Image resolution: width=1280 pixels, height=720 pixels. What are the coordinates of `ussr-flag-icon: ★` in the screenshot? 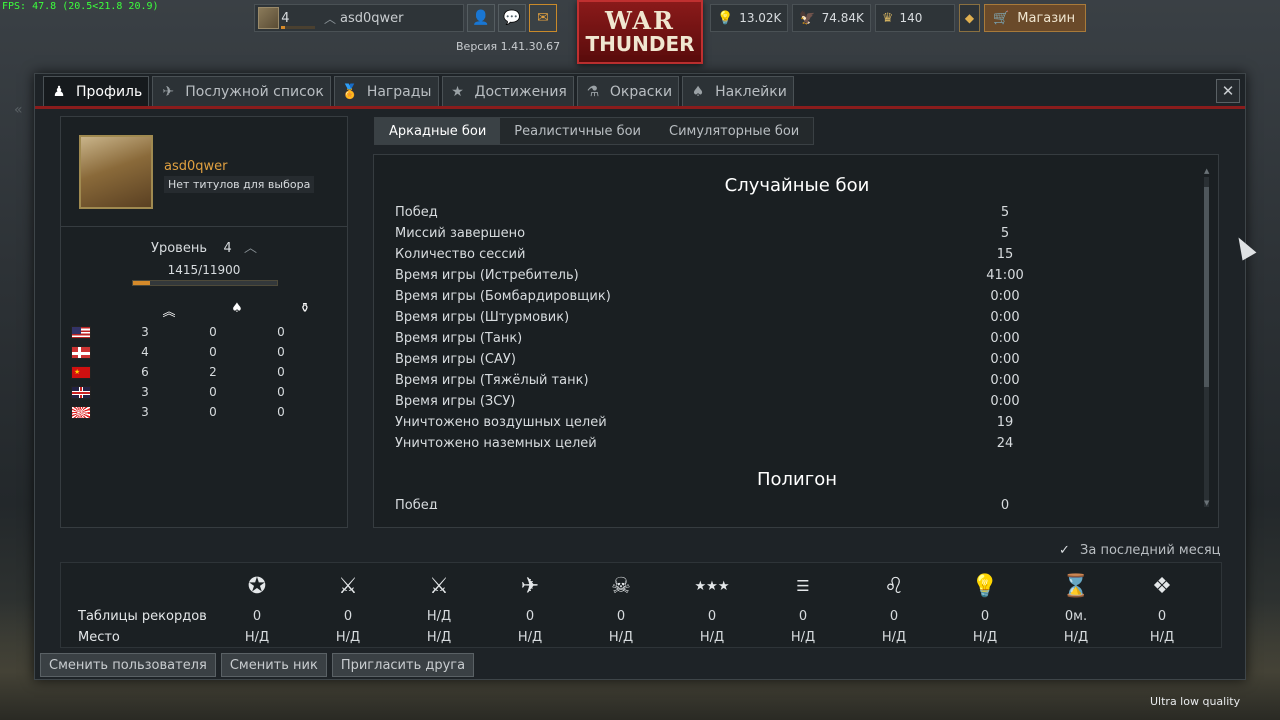 It's located at (81, 372).